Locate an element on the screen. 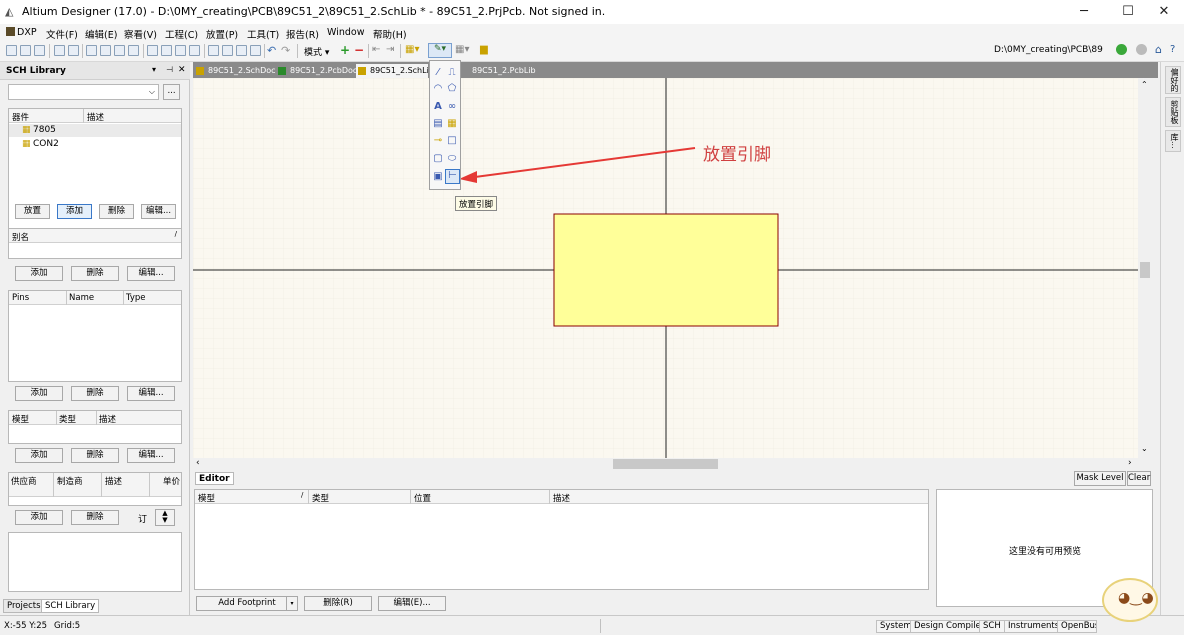  horizontal-scrollbar: ‹ › is located at coordinates (665, 464).